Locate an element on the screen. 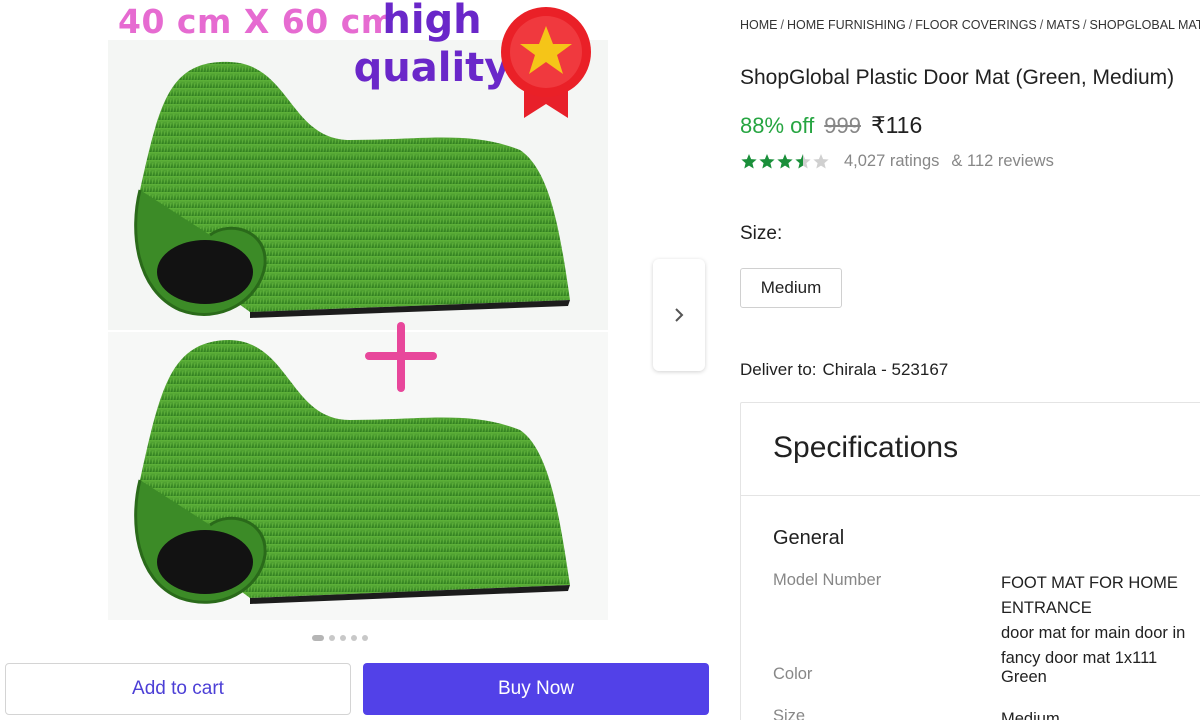 The image size is (1200, 720). size-option-medium: Medium is located at coordinates (791, 288).